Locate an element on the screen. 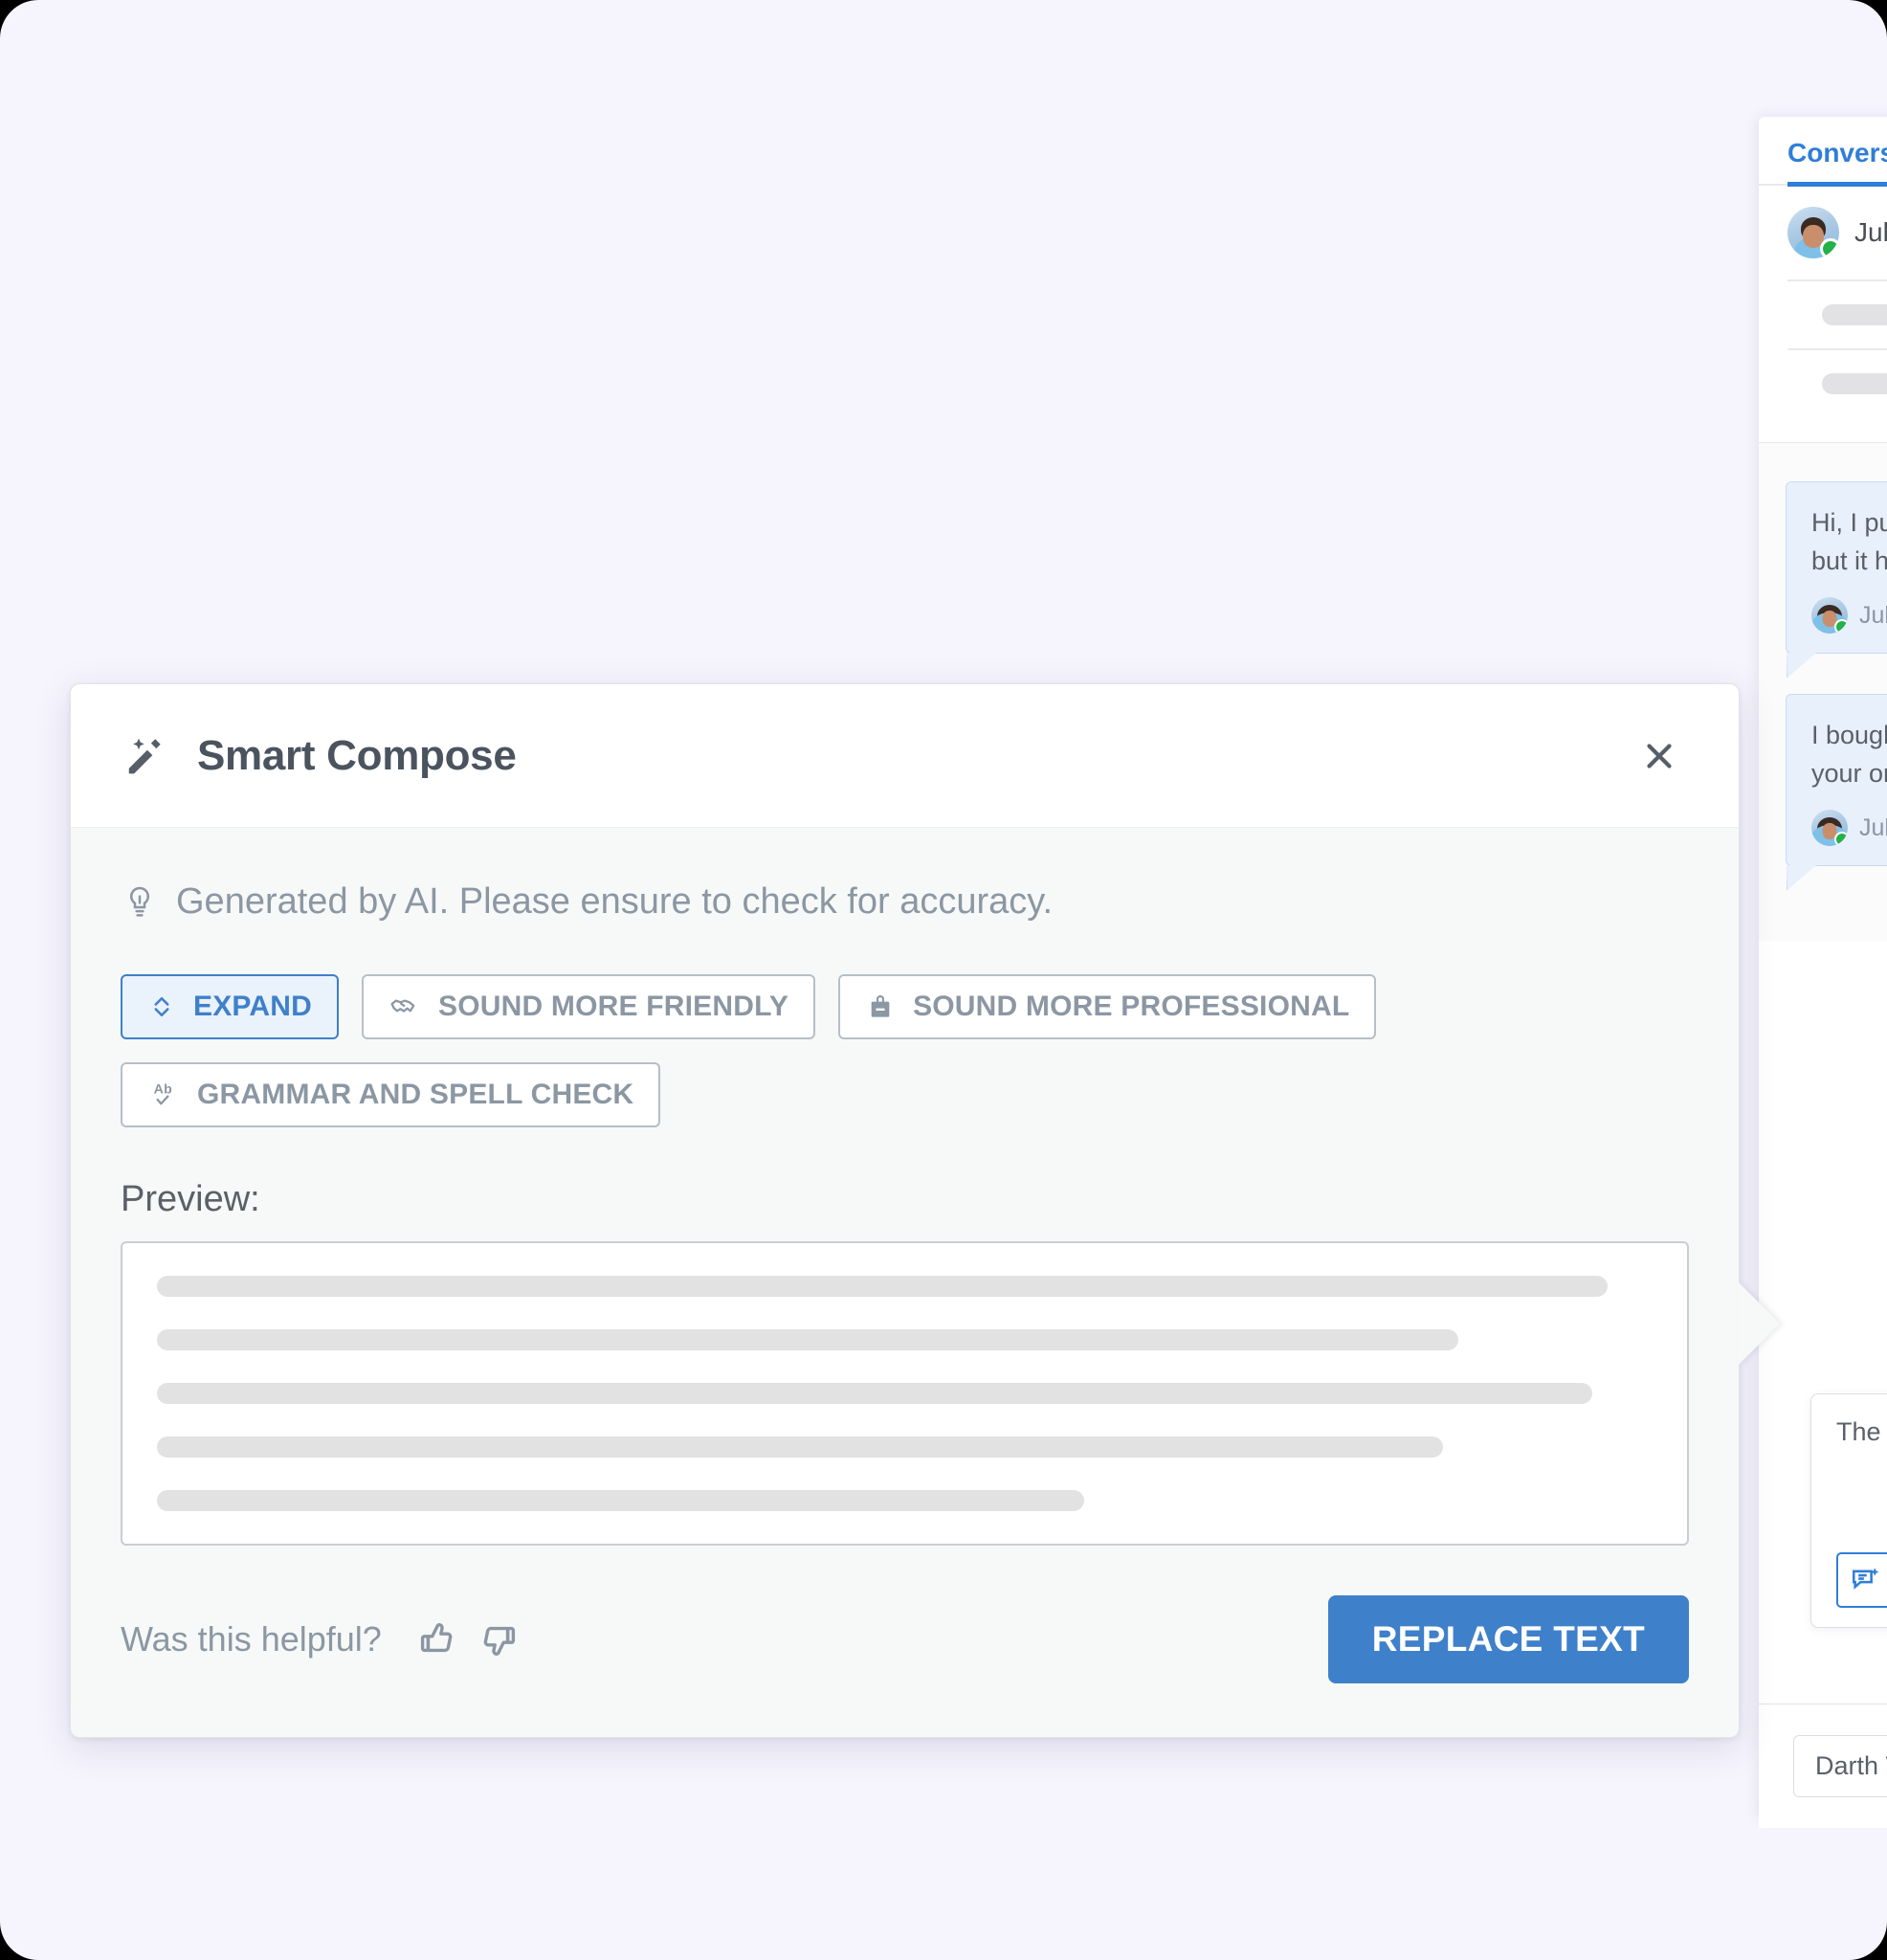 Image resolution: width=1887 pixels, height=1960 pixels. expand-chevrons-icon is located at coordinates (161, 1007).